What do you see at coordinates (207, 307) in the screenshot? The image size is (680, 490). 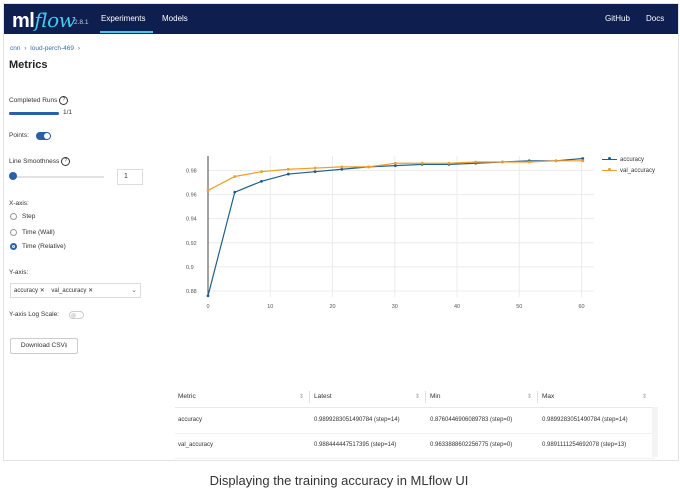 I see `x-tick-label: 0` at bounding box center [207, 307].